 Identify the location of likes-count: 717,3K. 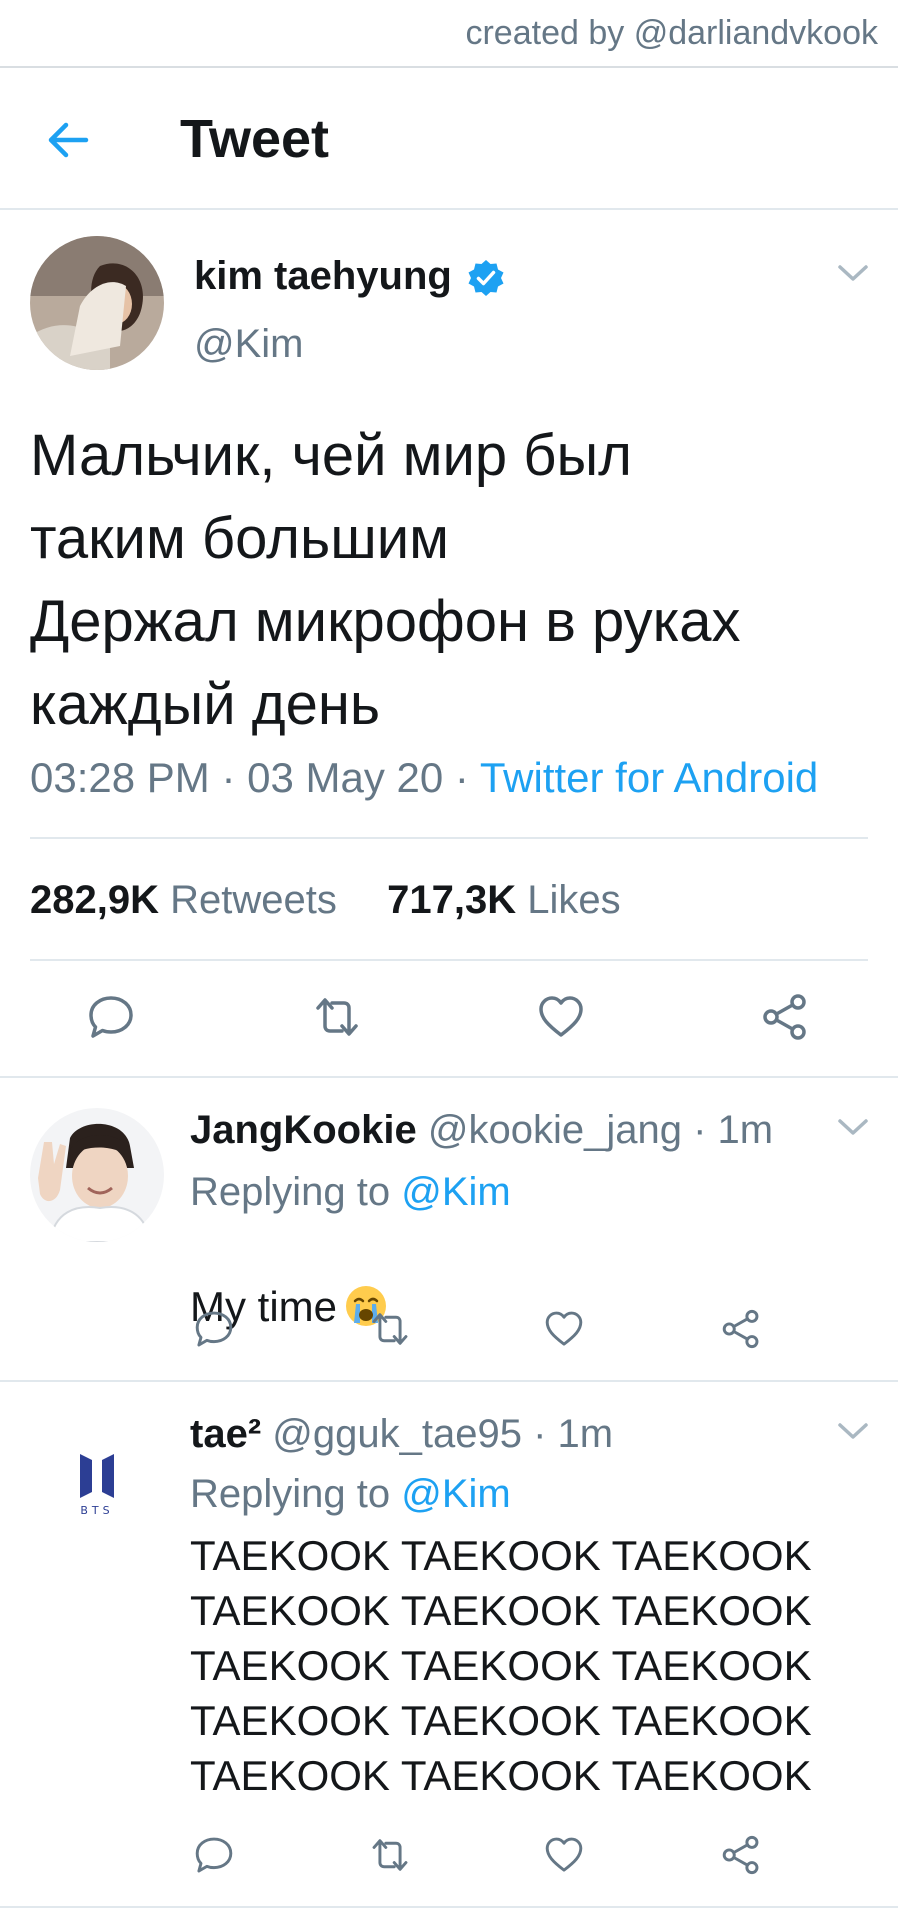
(452, 900).